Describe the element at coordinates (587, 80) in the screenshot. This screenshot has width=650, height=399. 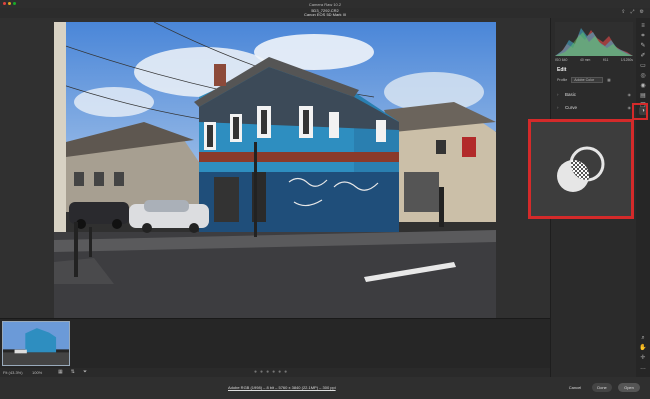
I see `profile-select: Adobe Color` at that location.